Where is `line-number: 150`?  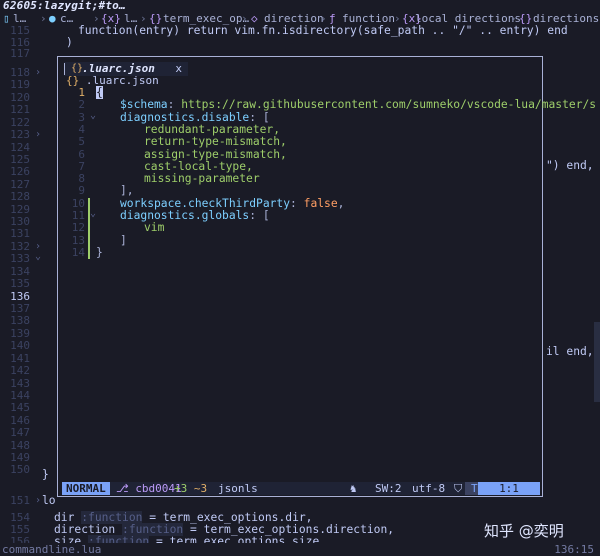 line-number: 150 is located at coordinates (20, 470).